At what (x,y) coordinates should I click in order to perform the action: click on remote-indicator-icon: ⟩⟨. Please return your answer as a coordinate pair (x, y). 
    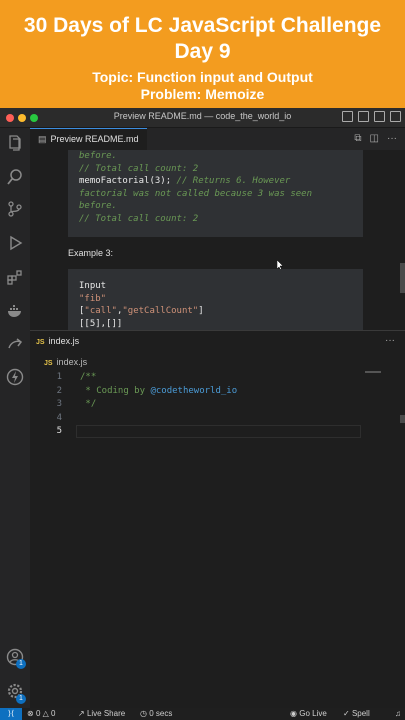
    Looking at the image, I should click on (11, 714).